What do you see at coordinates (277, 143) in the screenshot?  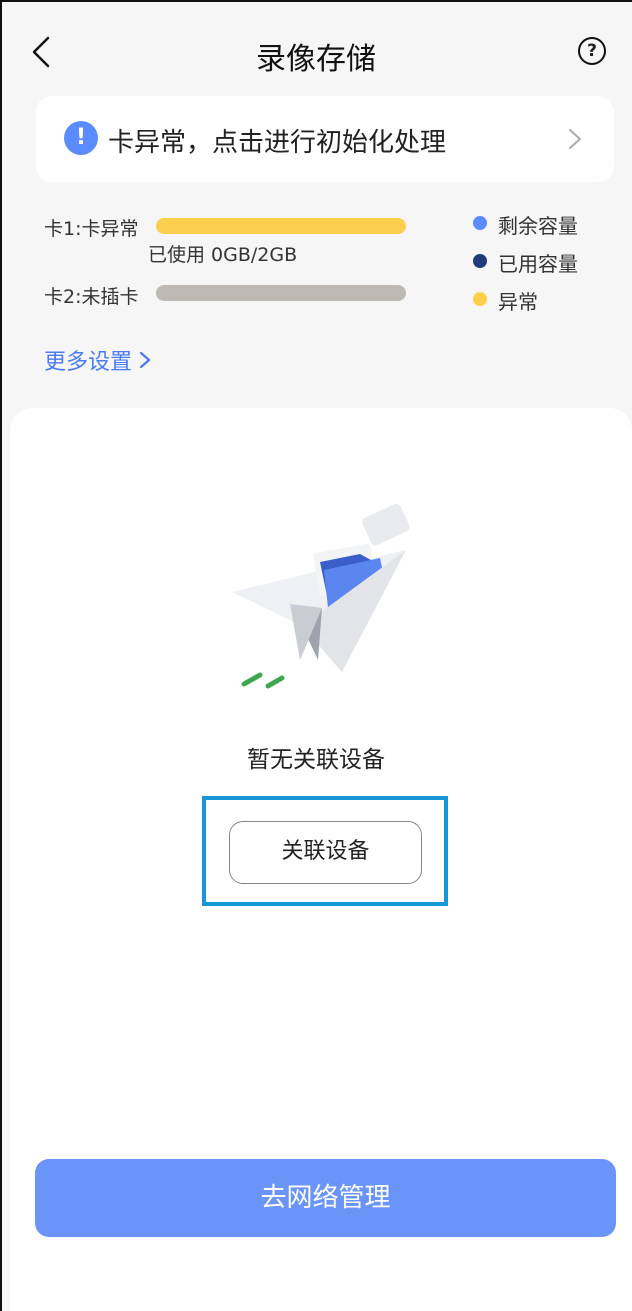 I see `alert-text: 卡异常，点击进行初始化处理` at bounding box center [277, 143].